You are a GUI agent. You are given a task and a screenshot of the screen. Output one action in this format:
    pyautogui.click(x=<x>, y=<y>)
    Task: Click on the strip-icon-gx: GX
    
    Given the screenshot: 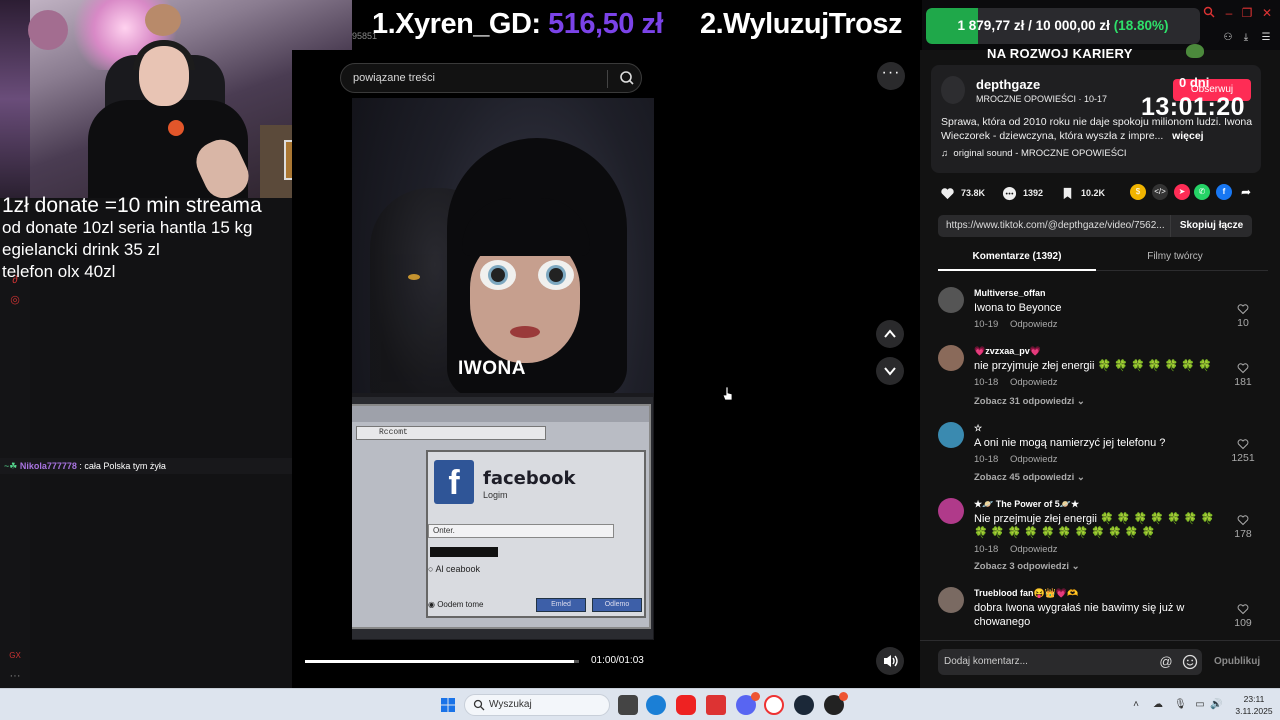 What is the action you would take?
    pyautogui.click(x=15, y=655)
    